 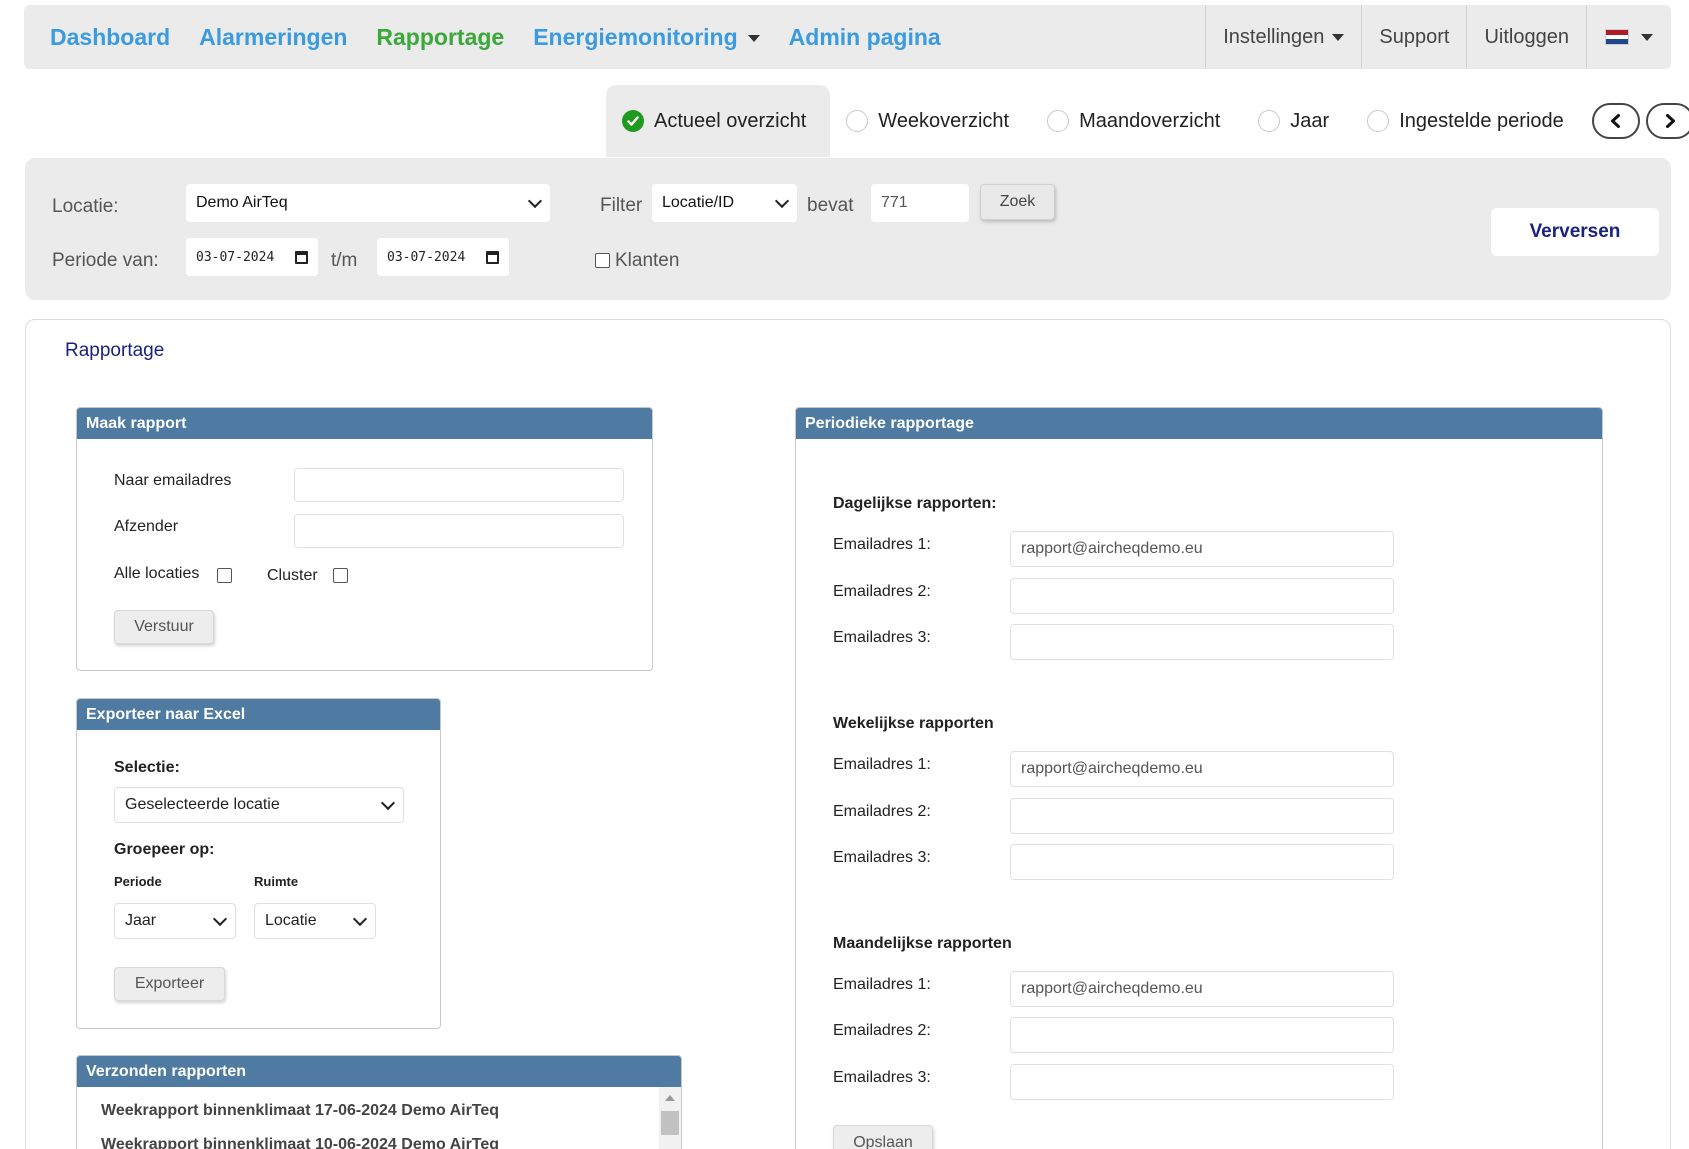 I want to click on room-select: Locatie, so click(x=315, y=921).